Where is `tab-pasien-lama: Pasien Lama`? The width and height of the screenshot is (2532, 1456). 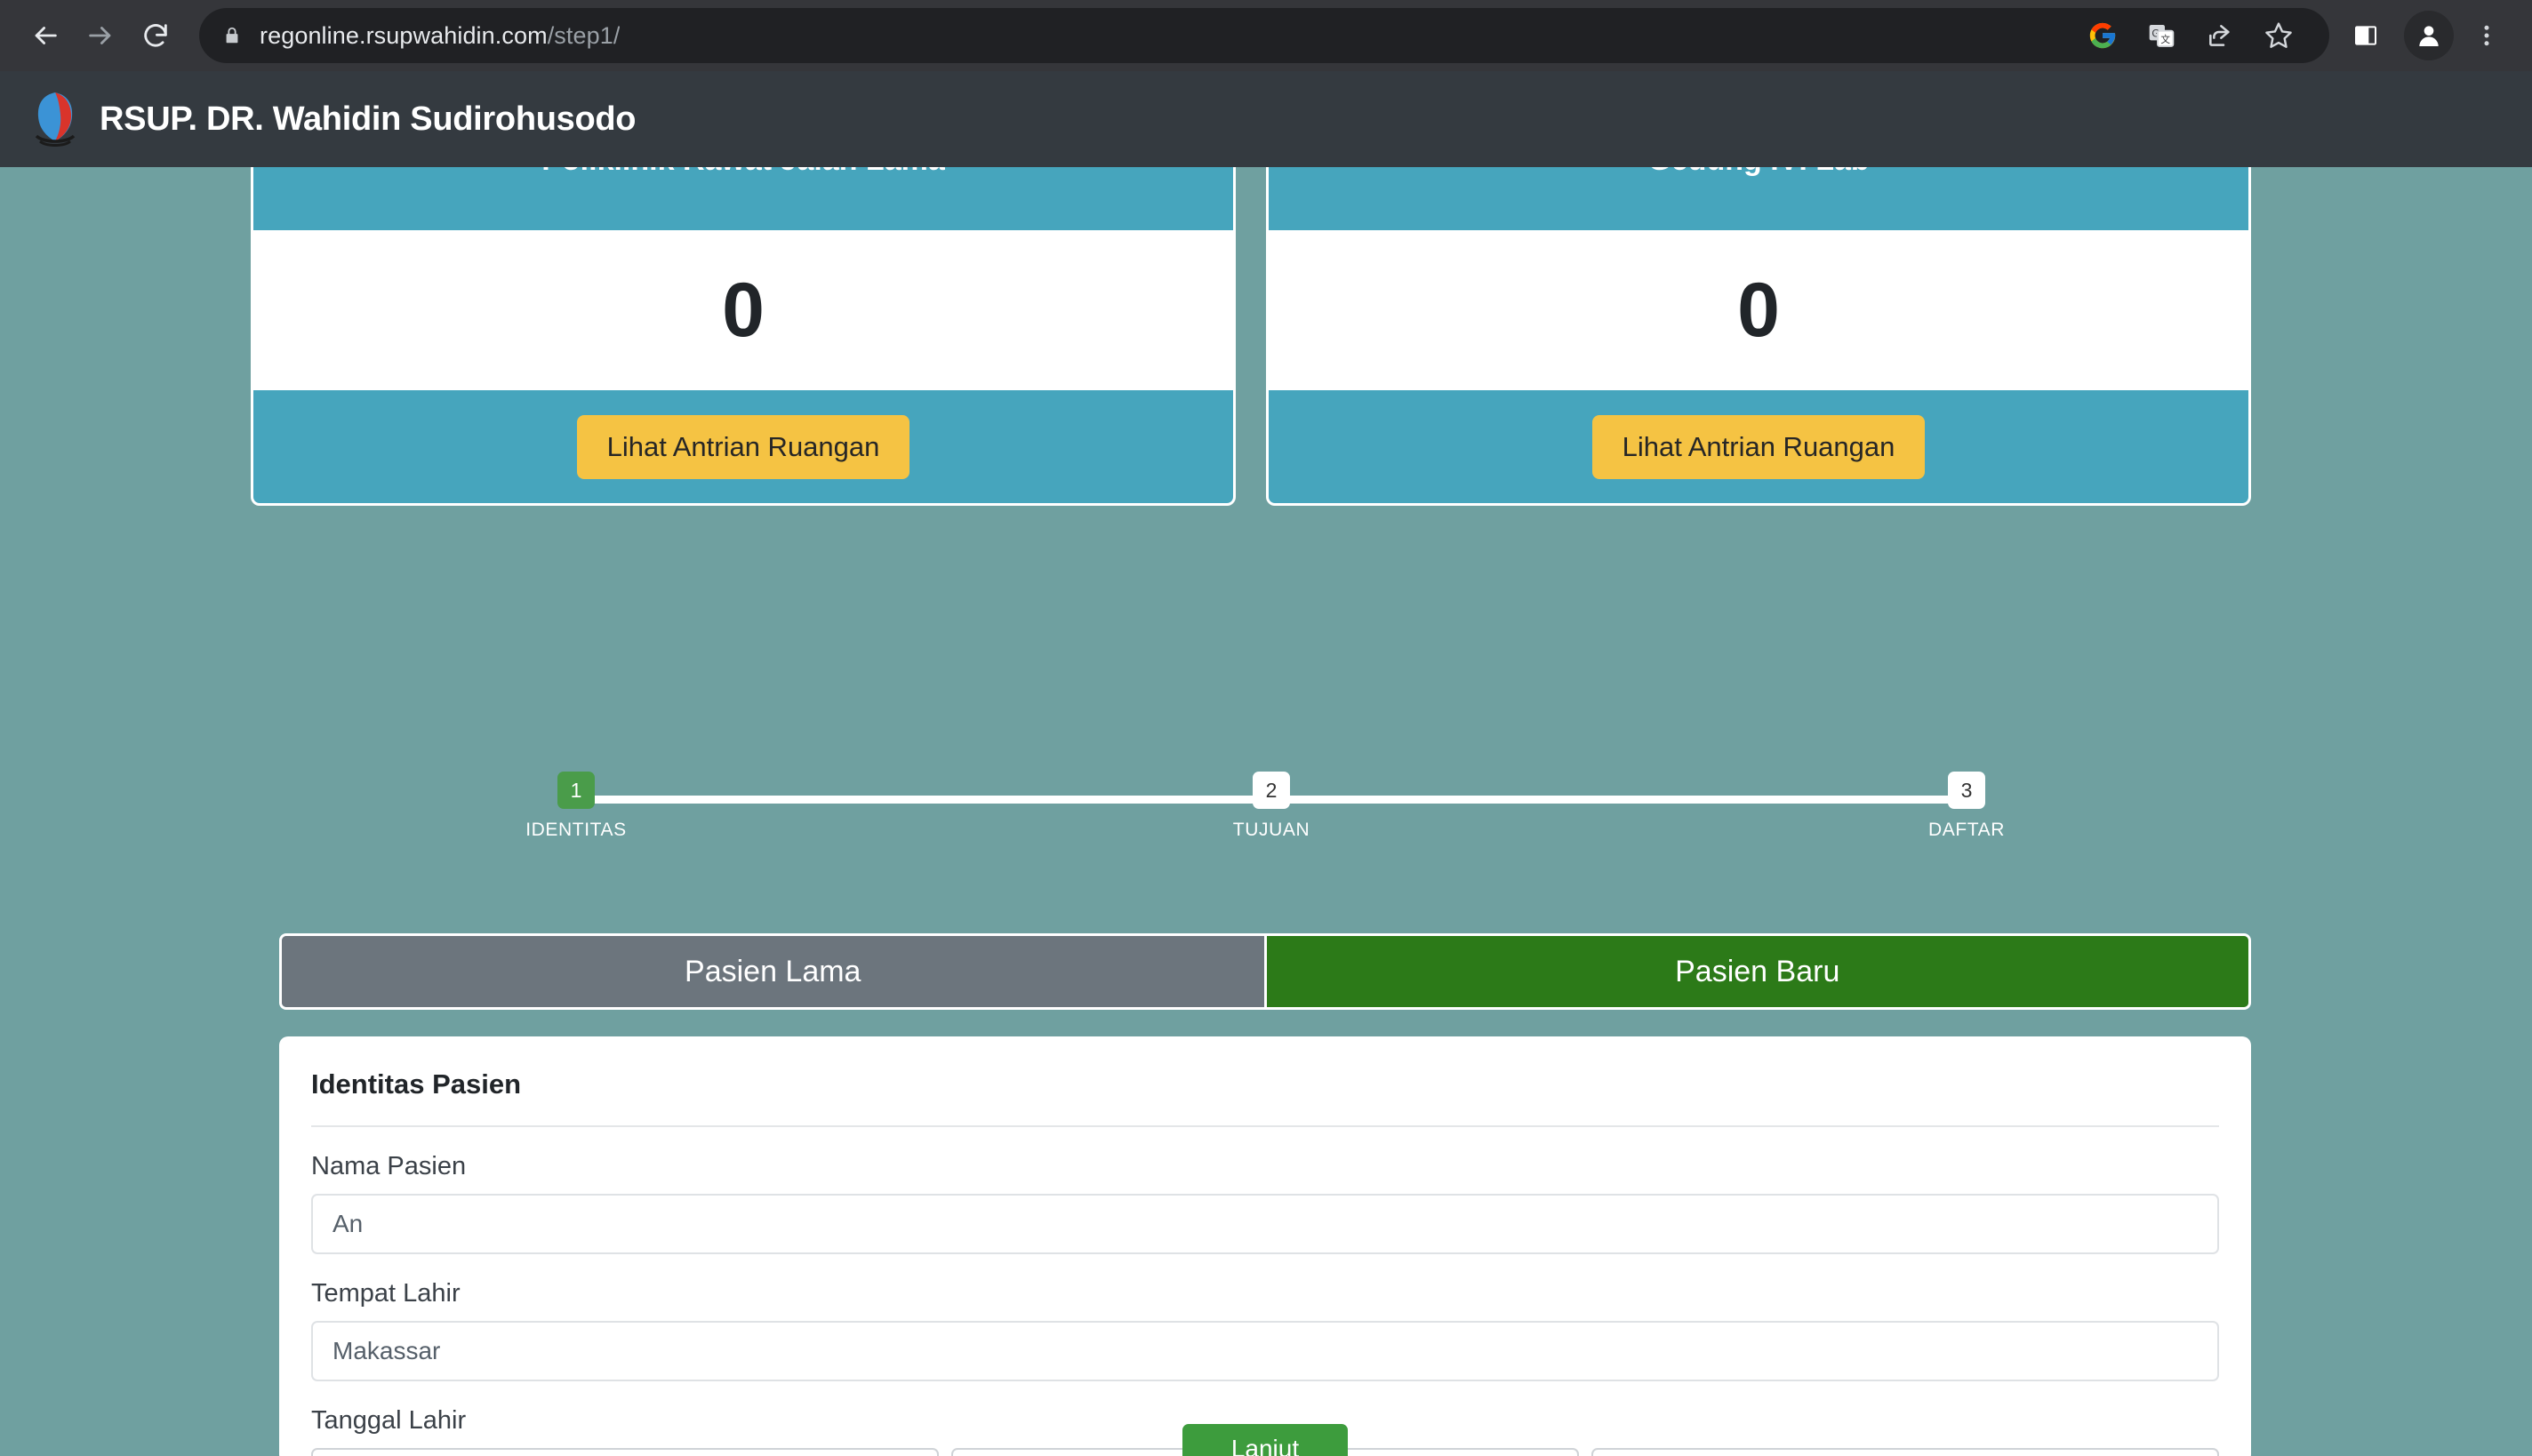 tab-pasien-lama: Pasien Lama is located at coordinates (773, 971).